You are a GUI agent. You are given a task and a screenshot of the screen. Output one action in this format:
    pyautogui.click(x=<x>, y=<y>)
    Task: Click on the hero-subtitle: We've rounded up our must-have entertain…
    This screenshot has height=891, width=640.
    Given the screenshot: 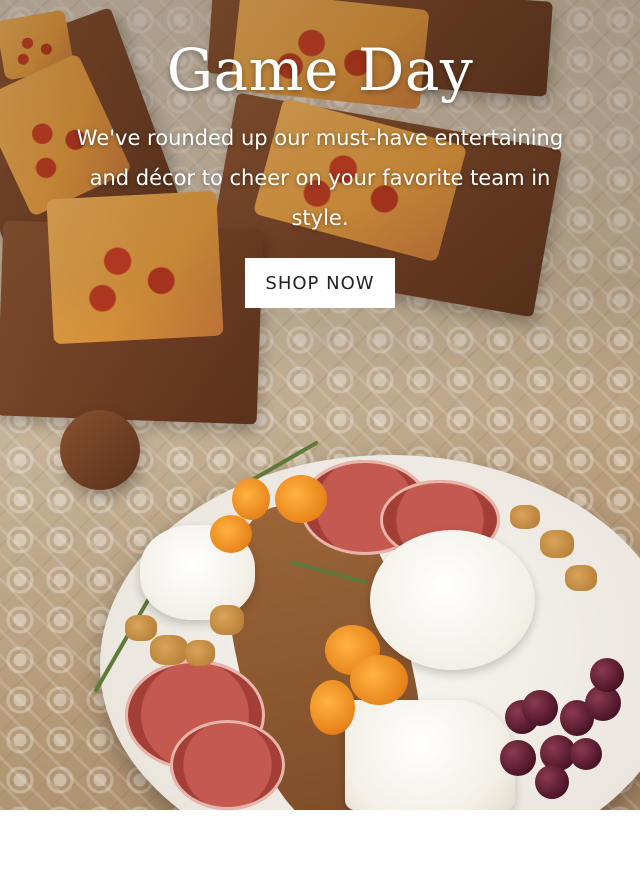 What is the action you would take?
    pyautogui.click(x=320, y=178)
    